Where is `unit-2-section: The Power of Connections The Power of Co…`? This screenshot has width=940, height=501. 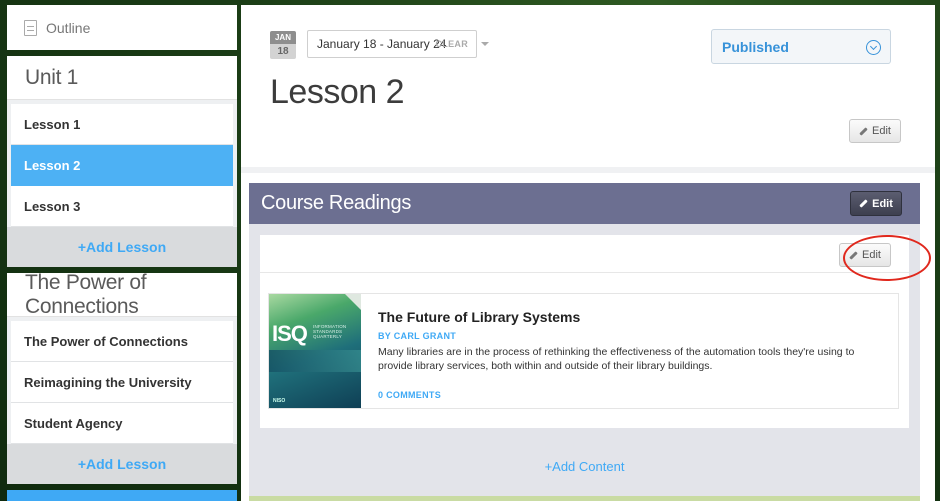
unit-2-section: The Power of Connections The Power of Co… is located at coordinates (122, 377).